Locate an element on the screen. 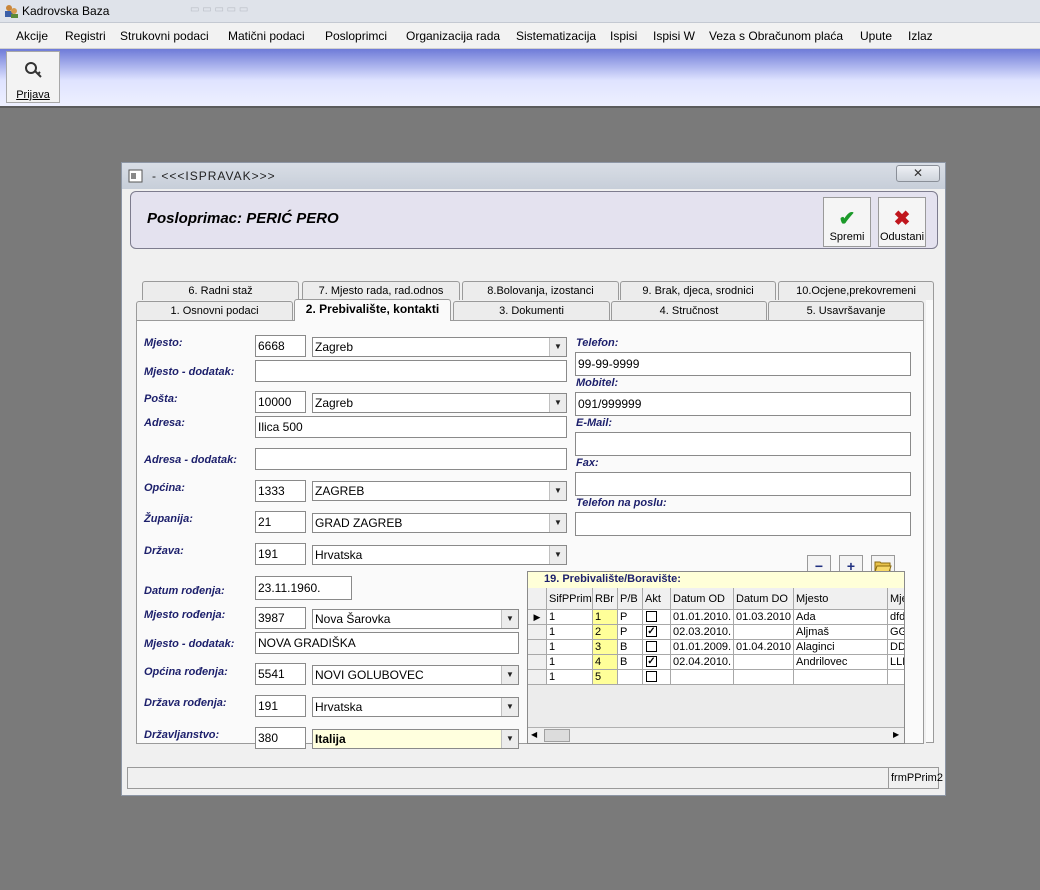 This screenshot has width=1040, height=890. cell-mjesto2: GG is located at coordinates (896, 632).